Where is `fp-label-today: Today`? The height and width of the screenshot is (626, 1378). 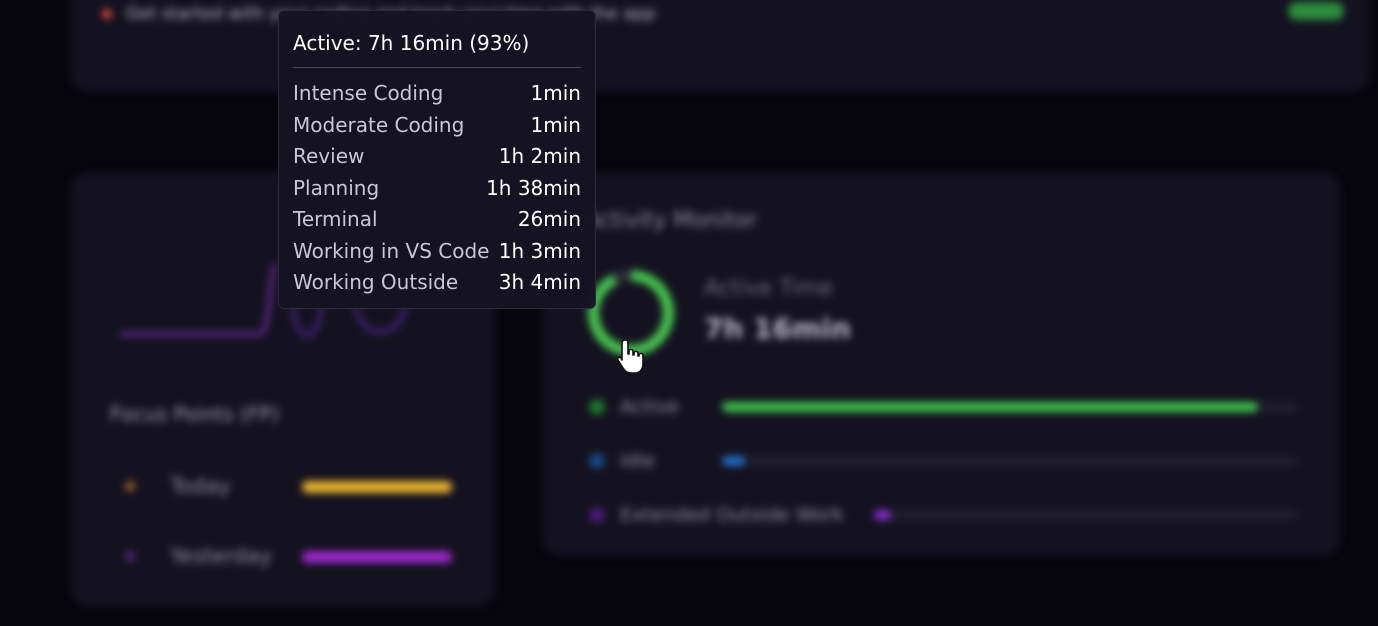 fp-label-today: Today is located at coordinates (200, 486).